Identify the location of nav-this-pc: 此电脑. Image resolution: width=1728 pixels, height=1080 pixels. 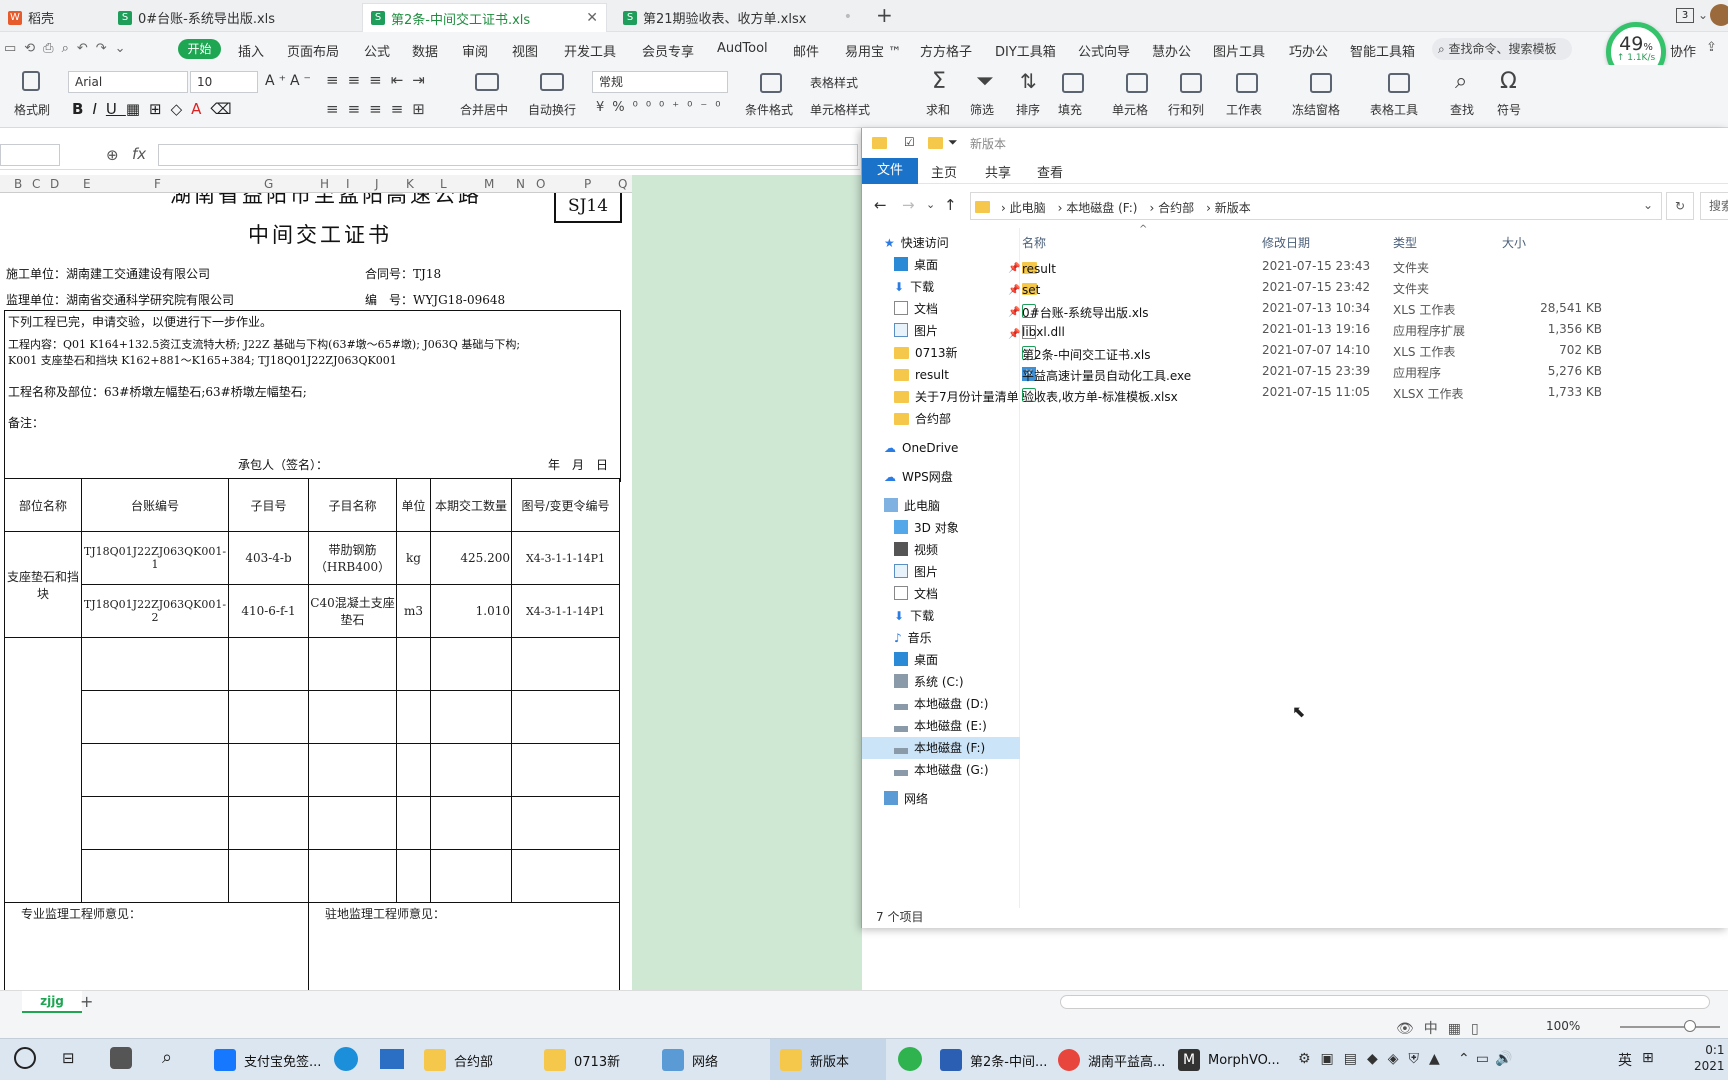
(912, 506).